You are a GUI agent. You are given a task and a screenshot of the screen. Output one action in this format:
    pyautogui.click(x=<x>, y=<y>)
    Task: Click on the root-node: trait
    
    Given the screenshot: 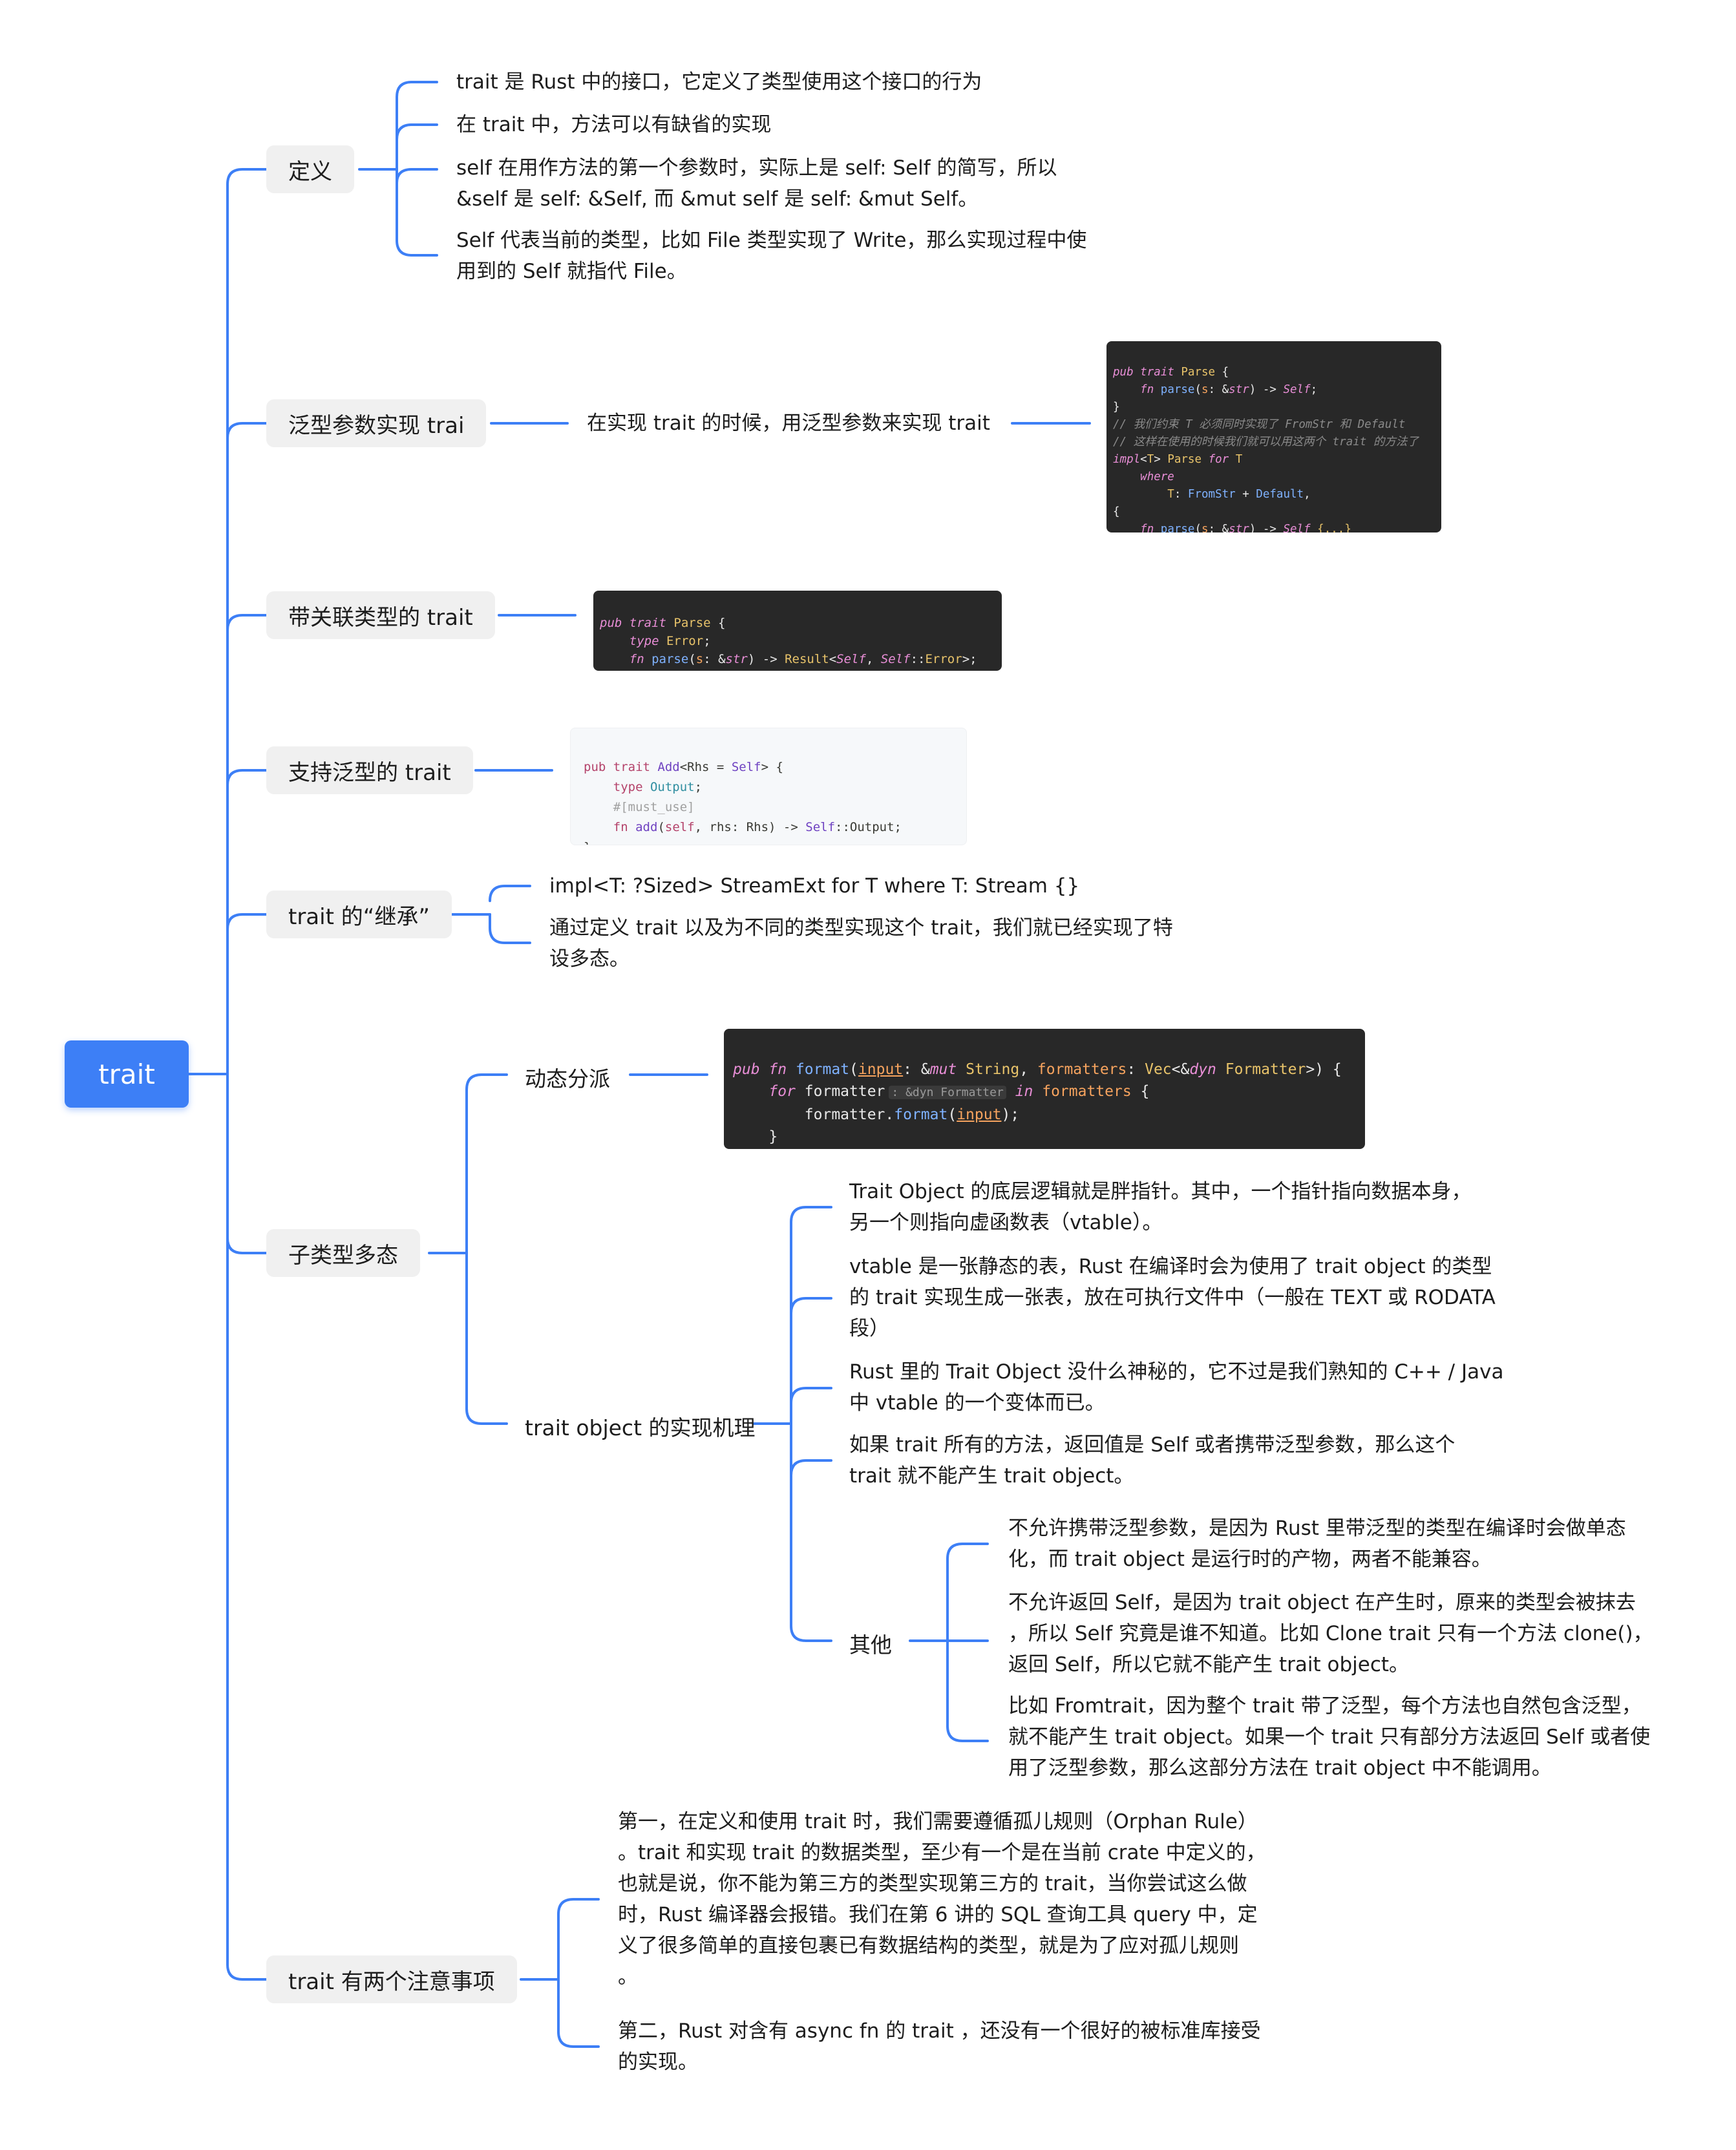 What is the action you would take?
    pyautogui.click(x=127, y=1074)
    